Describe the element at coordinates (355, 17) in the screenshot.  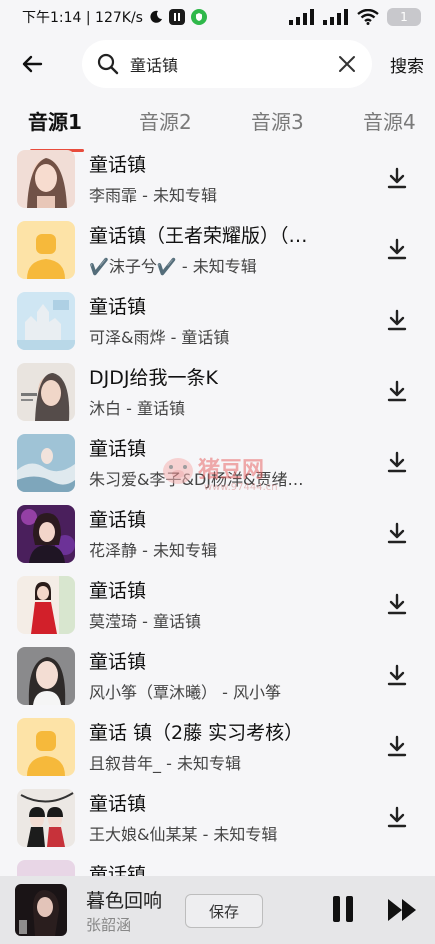
I see `status-right: 1` at that location.